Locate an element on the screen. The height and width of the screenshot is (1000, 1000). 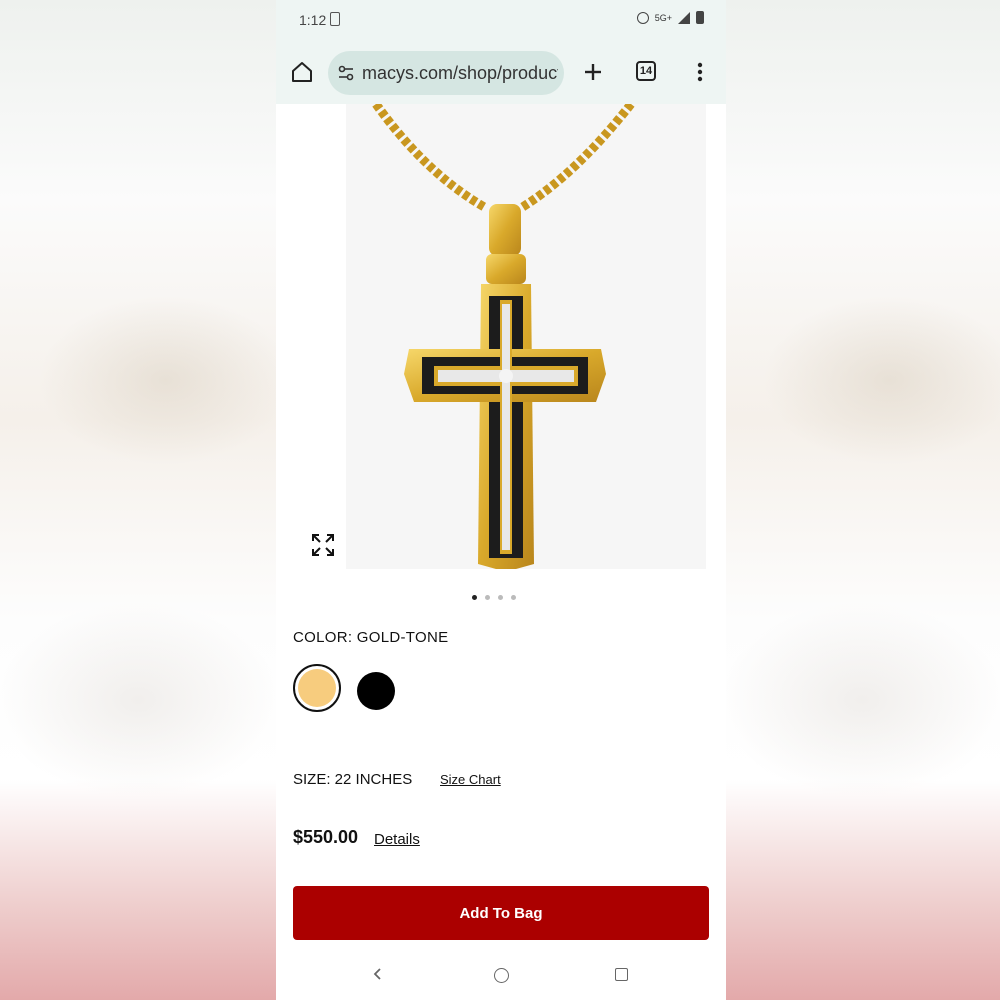
system-nav-bar is located at coordinates (501, 975).